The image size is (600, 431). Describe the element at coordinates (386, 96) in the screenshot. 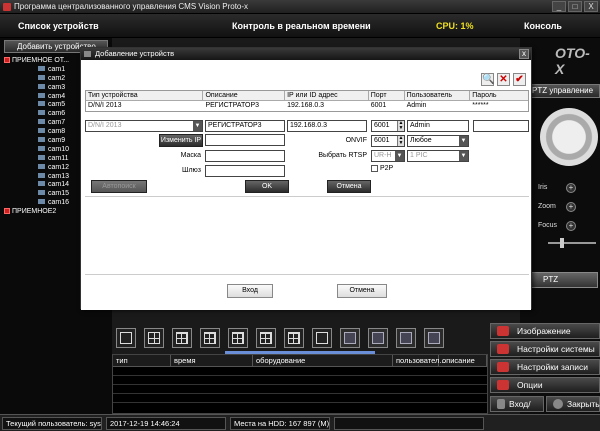

I see `col-port: Порт` at that location.